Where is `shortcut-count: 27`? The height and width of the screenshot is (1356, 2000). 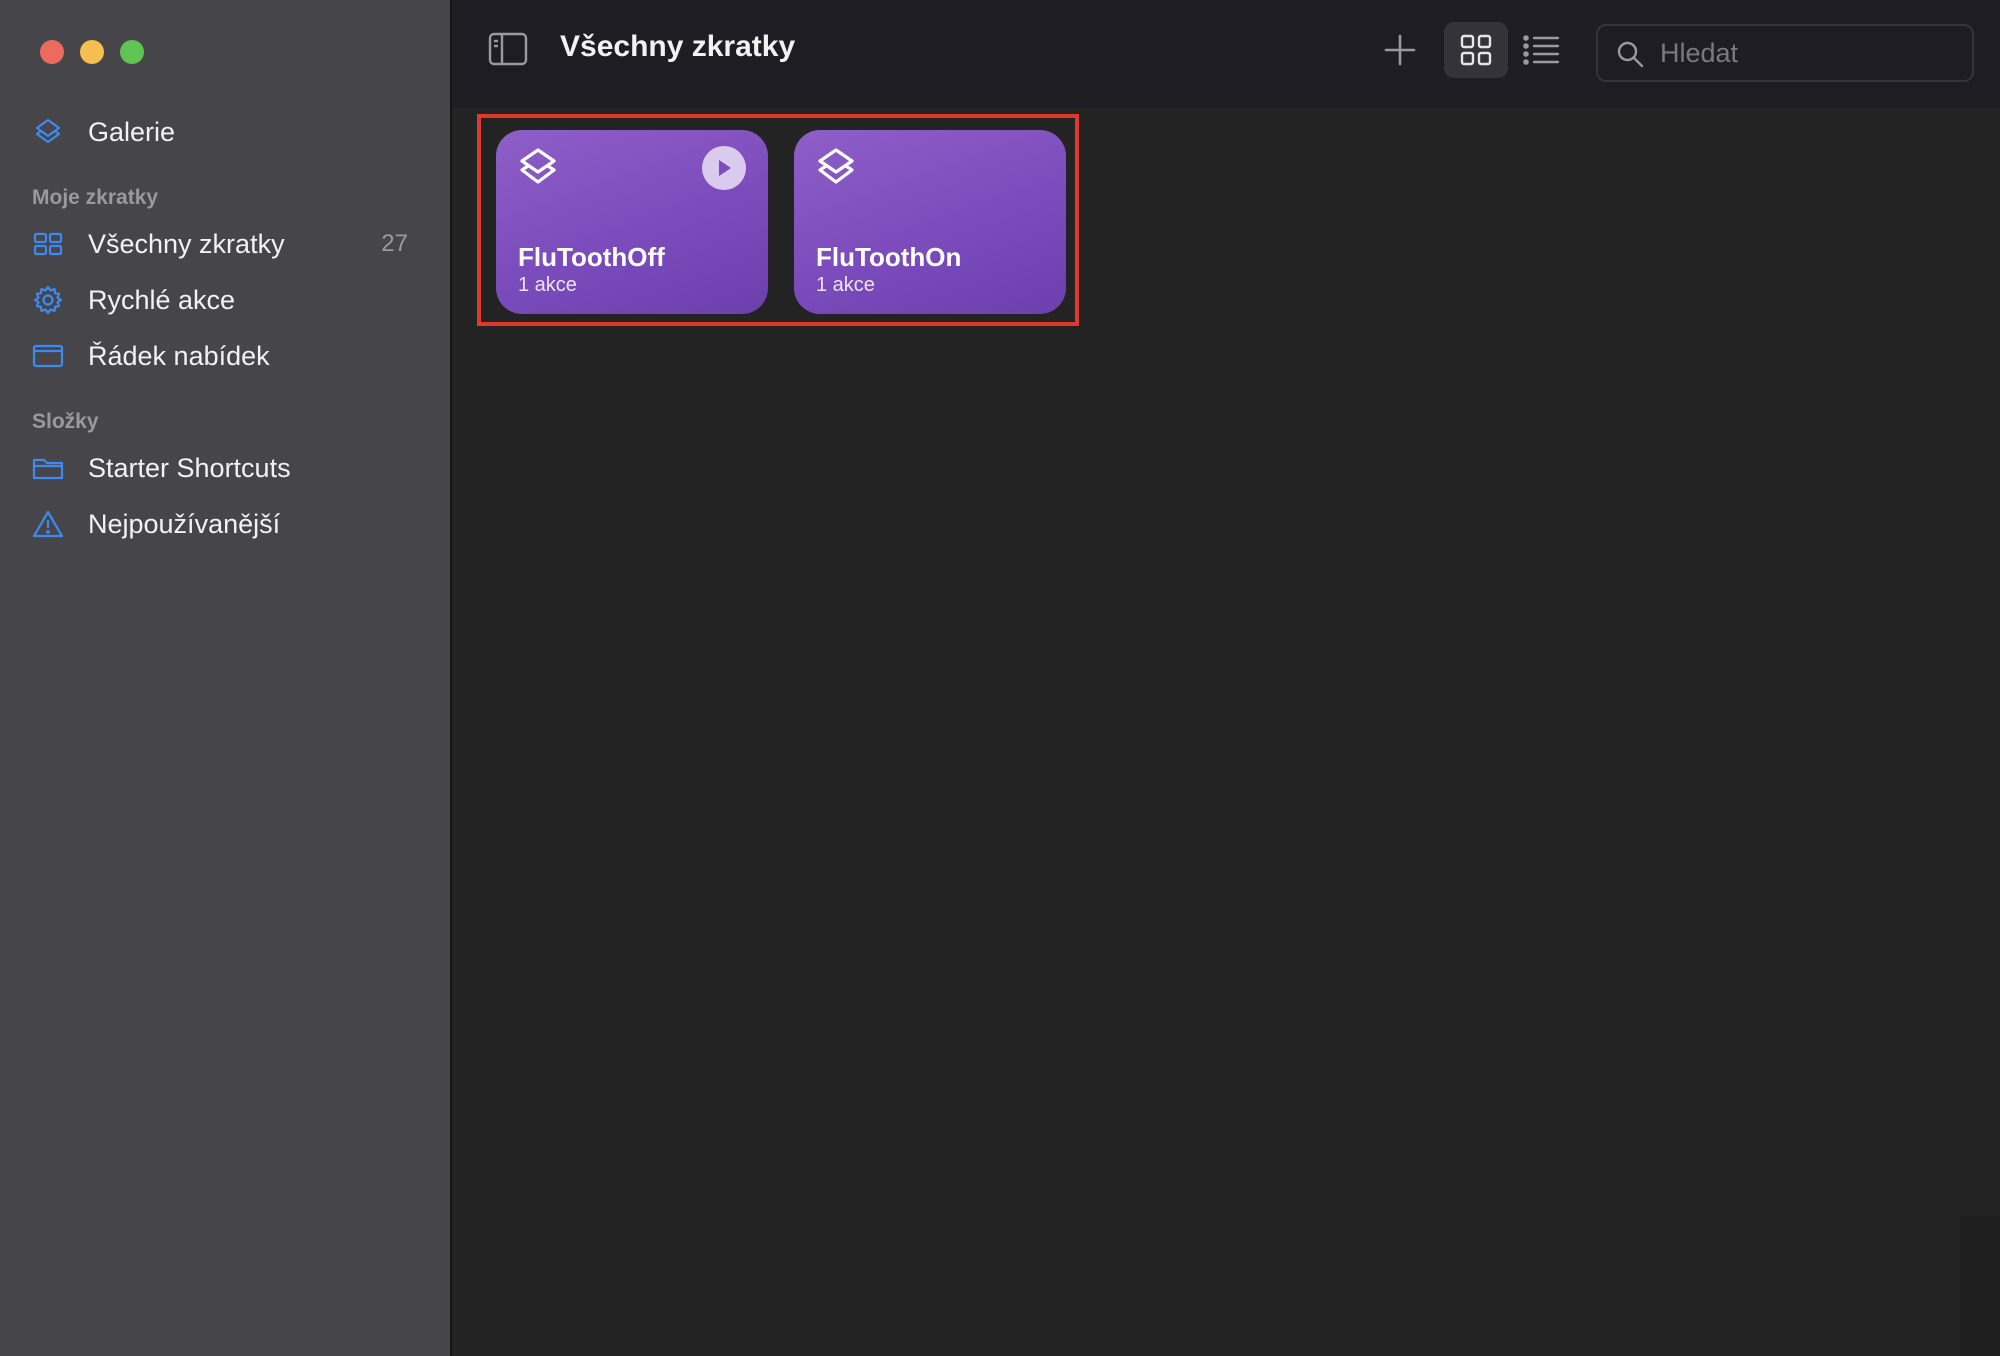
shortcut-count: 27 is located at coordinates (394, 243).